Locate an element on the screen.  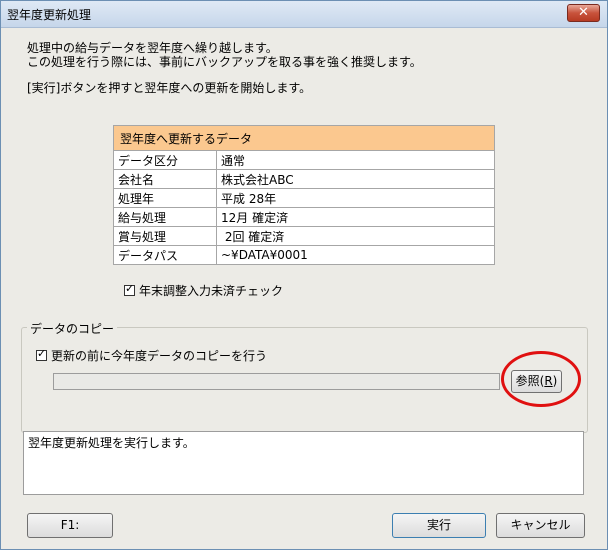
f1-button: F1: is located at coordinates (70, 525).